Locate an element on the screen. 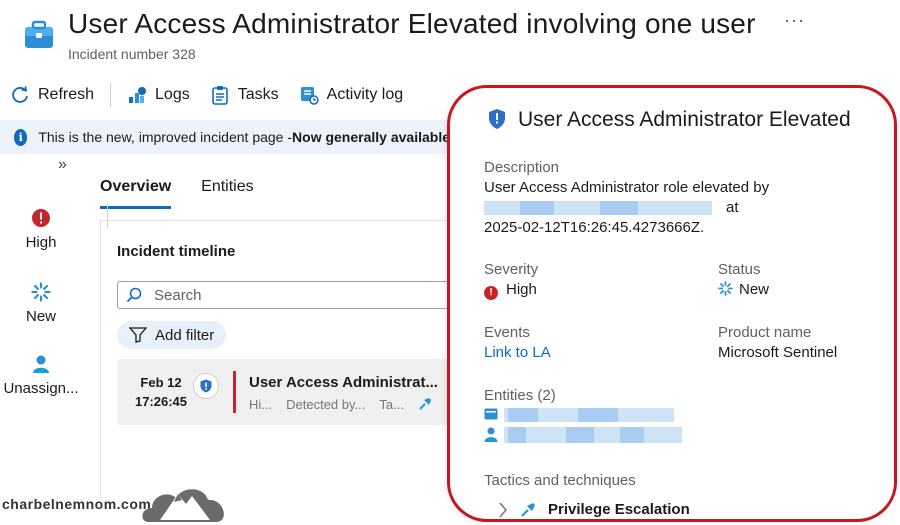  events-label: Events is located at coordinates (507, 332).